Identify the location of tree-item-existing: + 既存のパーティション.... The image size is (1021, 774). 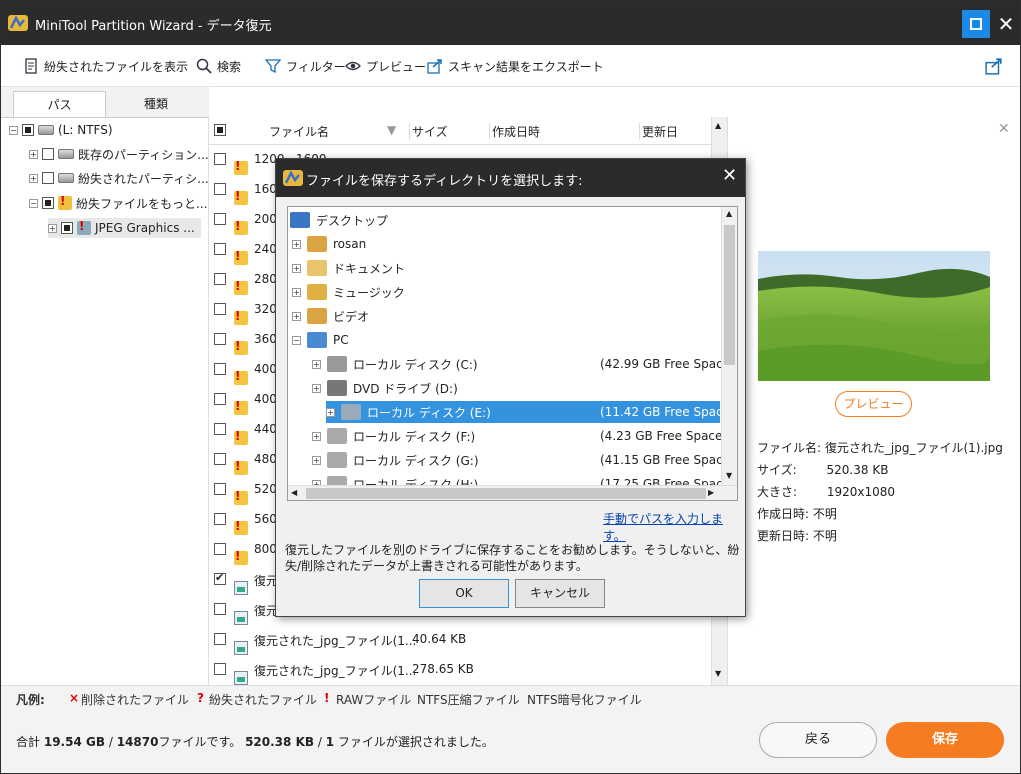
(119, 154).